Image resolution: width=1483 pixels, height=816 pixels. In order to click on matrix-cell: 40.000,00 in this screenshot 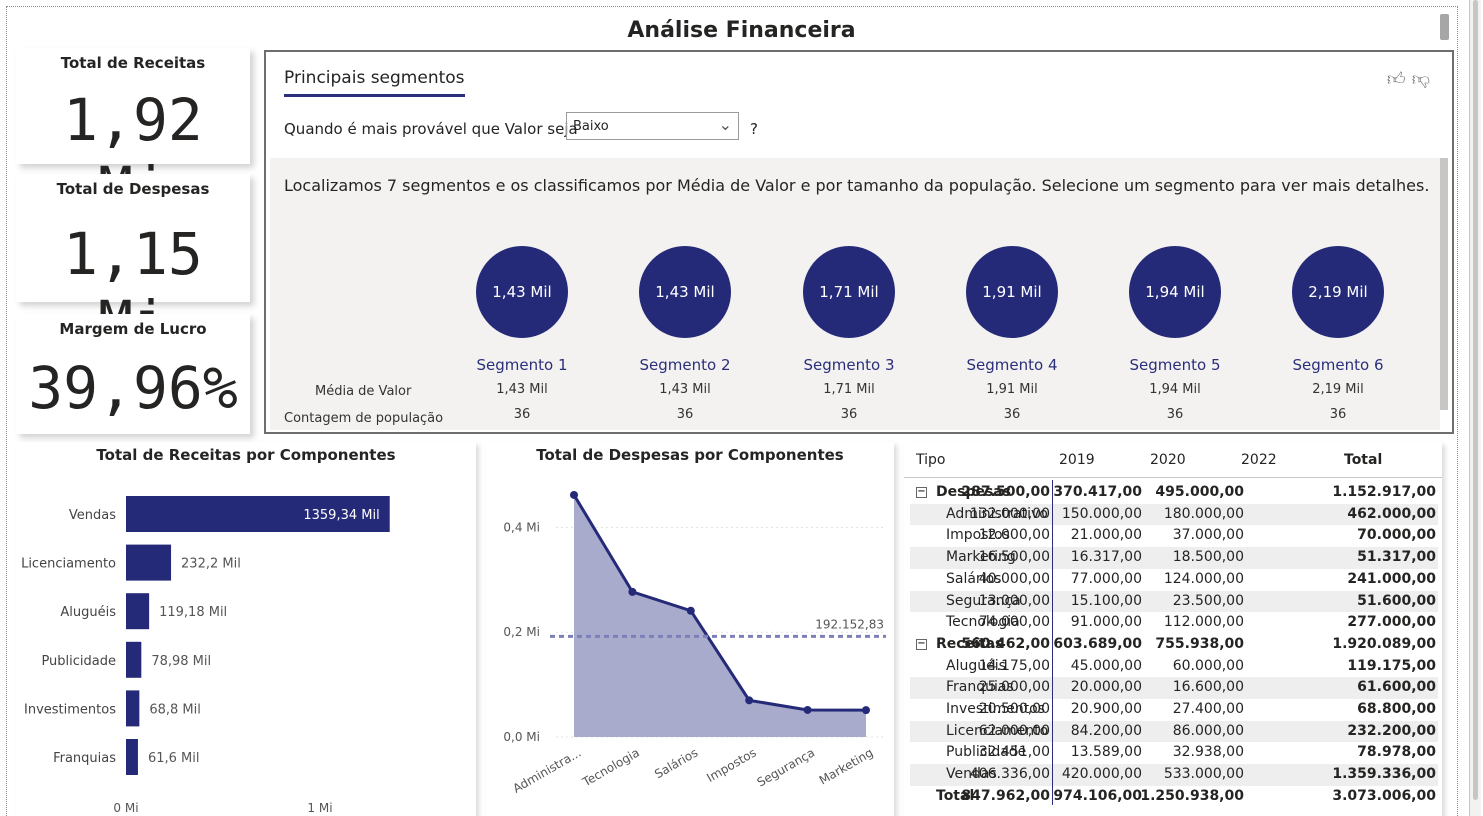, I will do `click(1014, 578)`.